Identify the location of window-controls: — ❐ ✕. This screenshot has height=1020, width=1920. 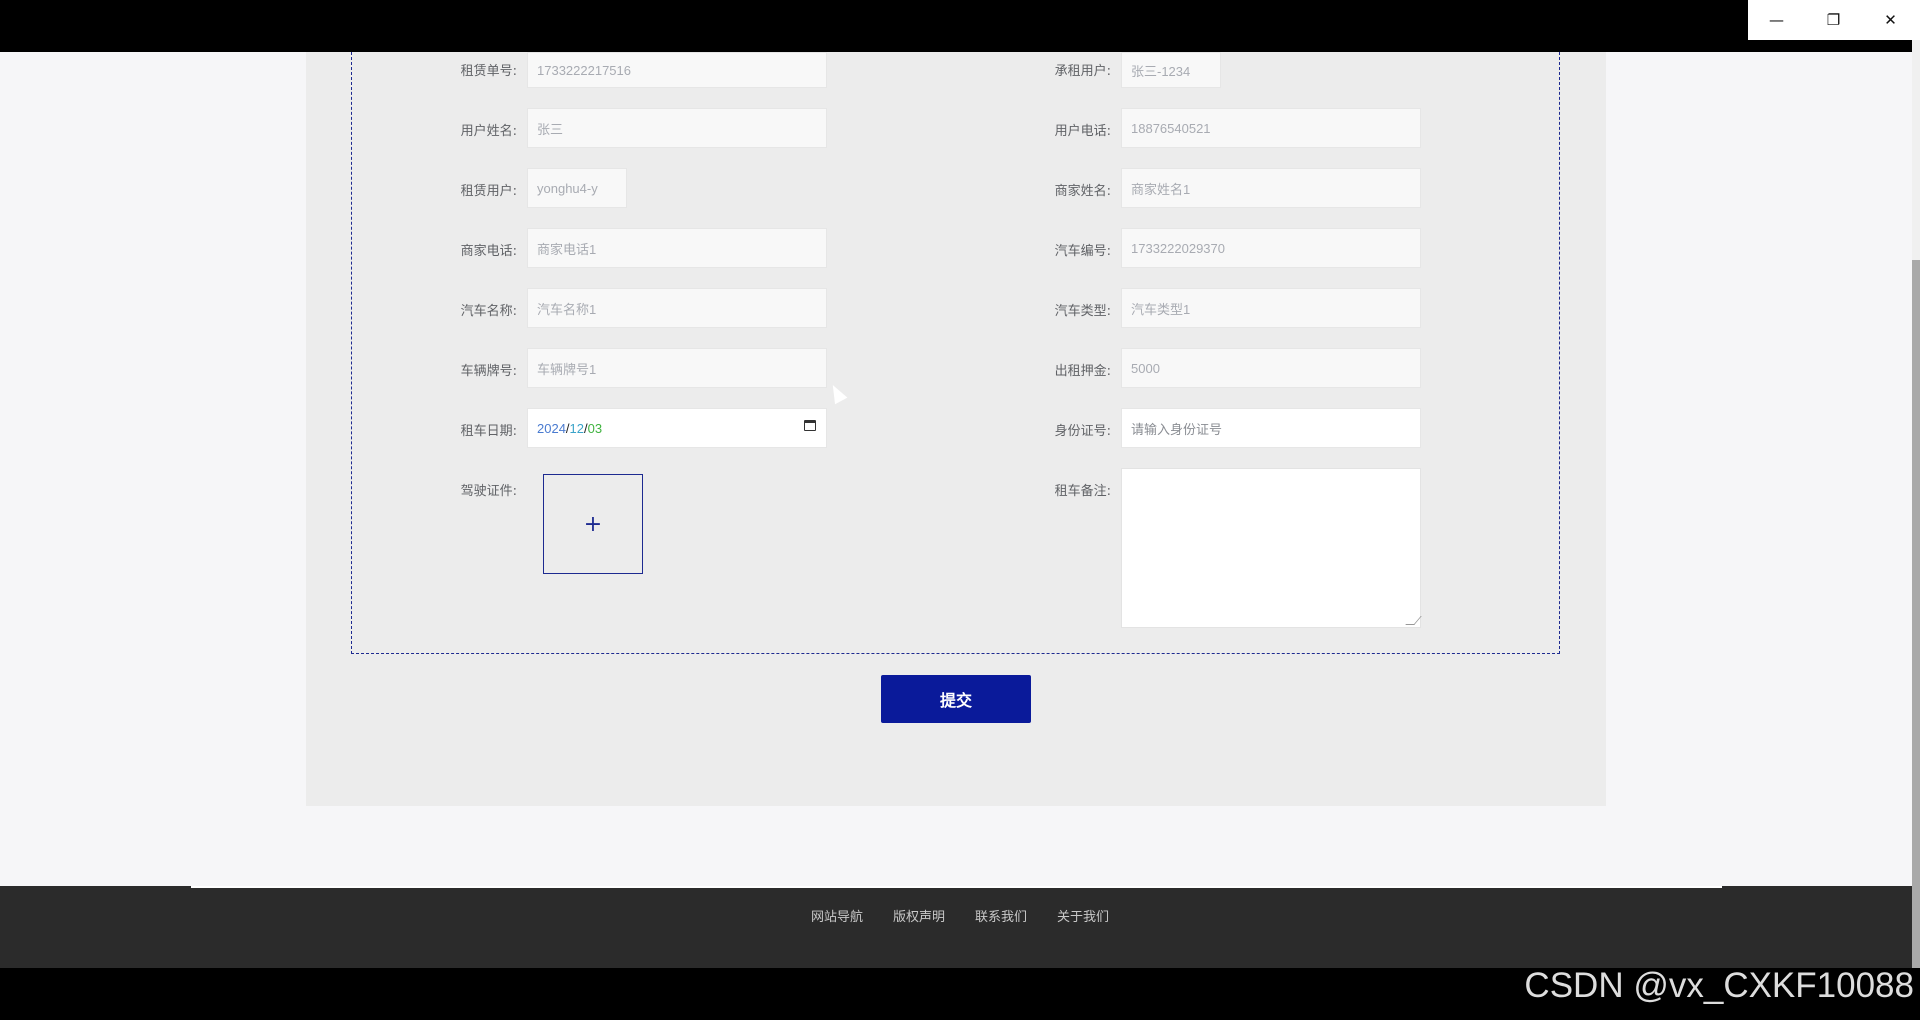
(1834, 20).